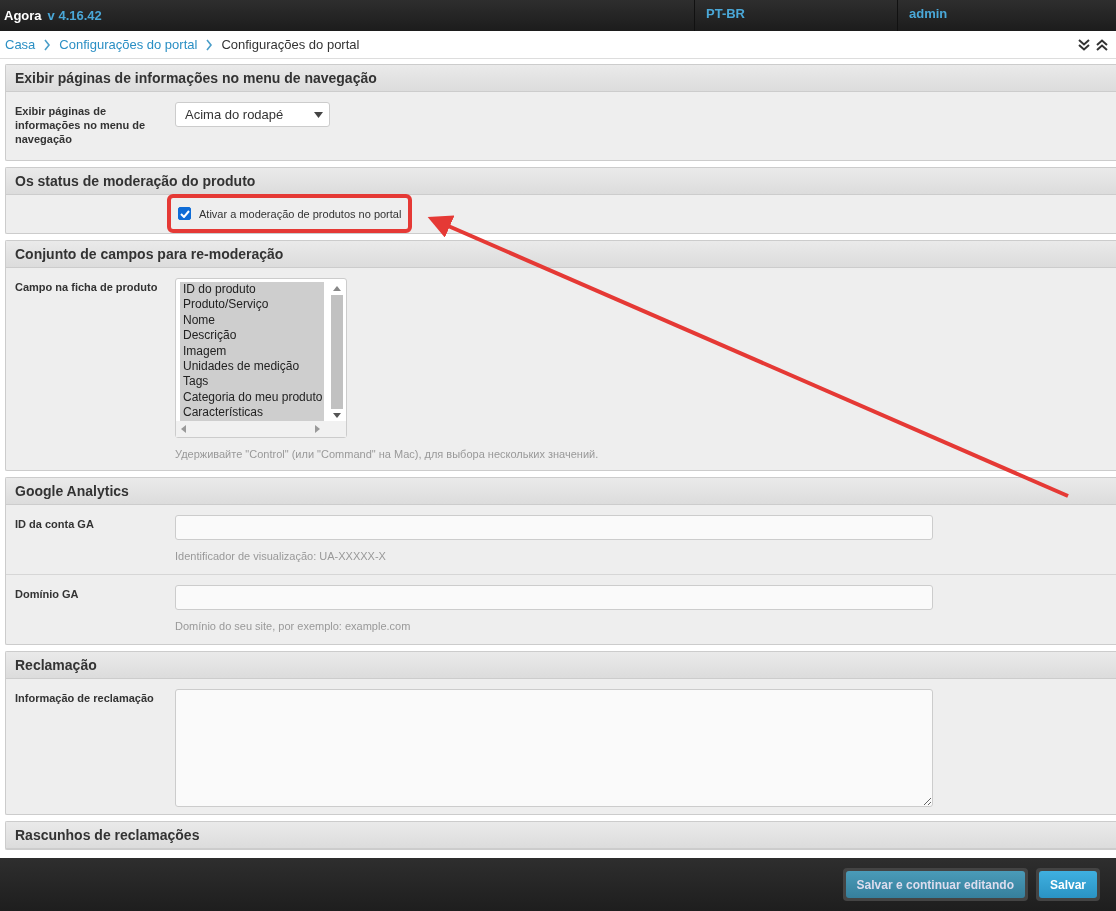 This screenshot has width=1116, height=911. I want to click on scrollbar-thumb, so click(337, 352).